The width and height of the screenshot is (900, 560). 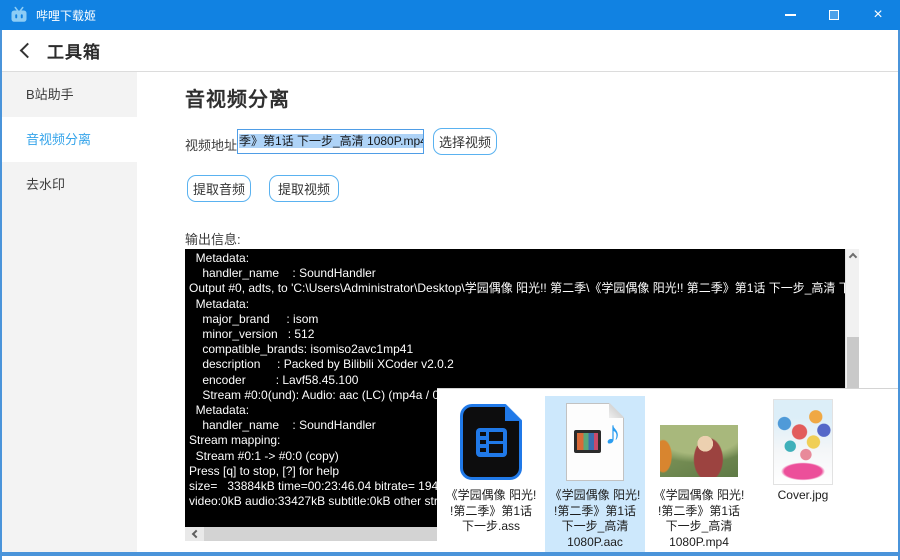 I want to click on file-tile-ass: 《学园偶像 阳光! !第二季》第1话 下一步.ass, so click(x=491, y=474).